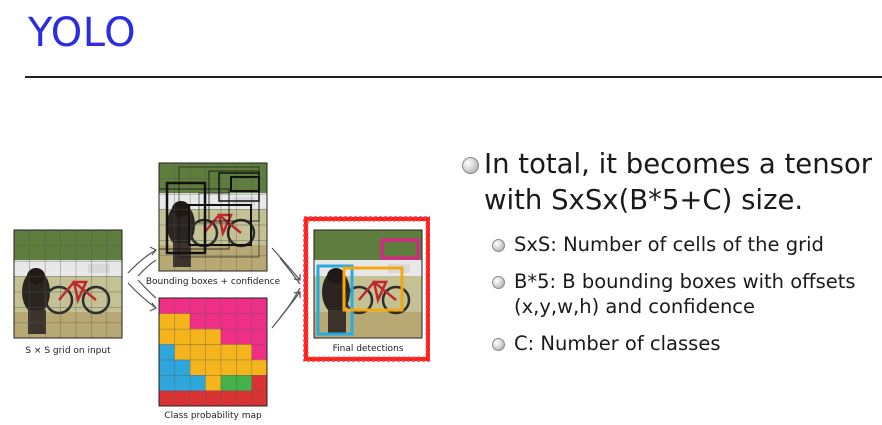 The height and width of the screenshot is (425, 882). Describe the element at coordinates (213, 415) in the screenshot. I see `classmap-caption: Class probability map` at that location.